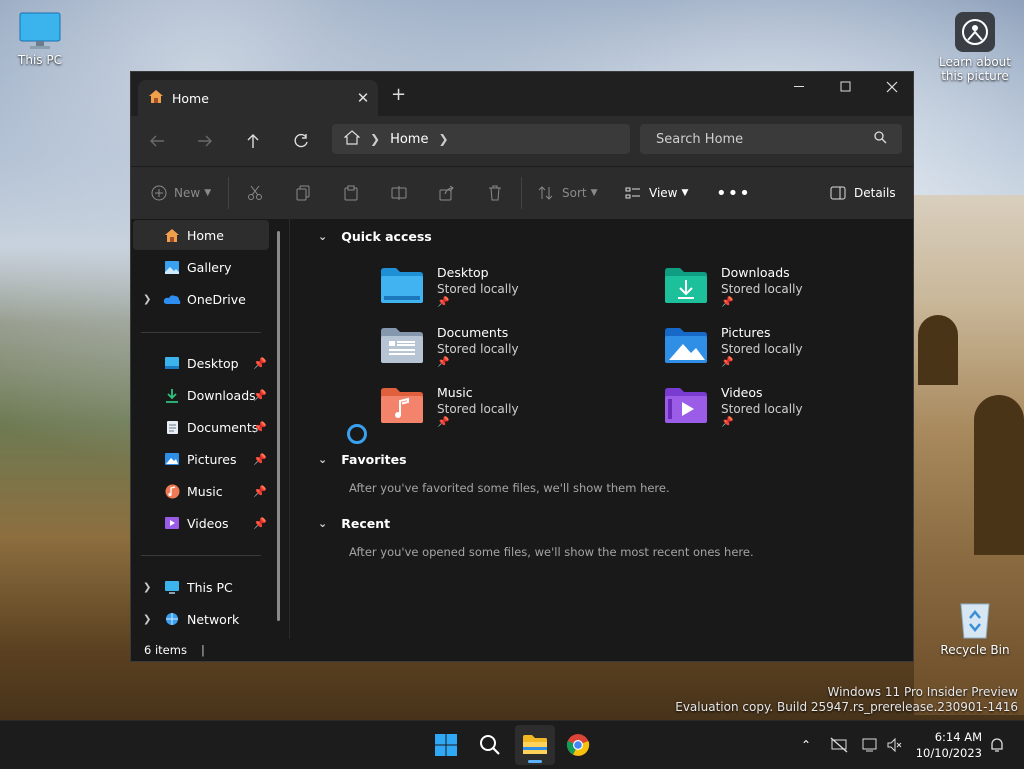 This screenshot has width=1024, height=769. What do you see at coordinates (449, 346) in the screenshot?
I see `quick-access-item-documents: Documents Stored locally 📌` at bounding box center [449, 346].